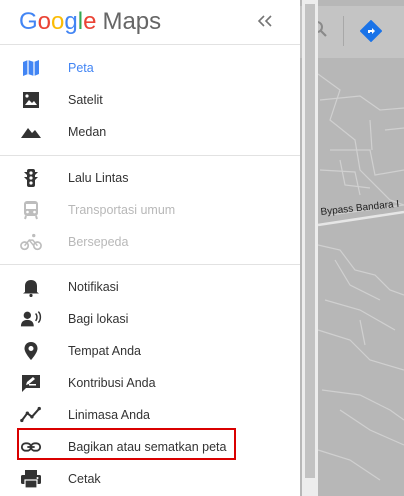 This screenshot has width=404, height=496. I want to click on traffic-icon, so click(31, 178).